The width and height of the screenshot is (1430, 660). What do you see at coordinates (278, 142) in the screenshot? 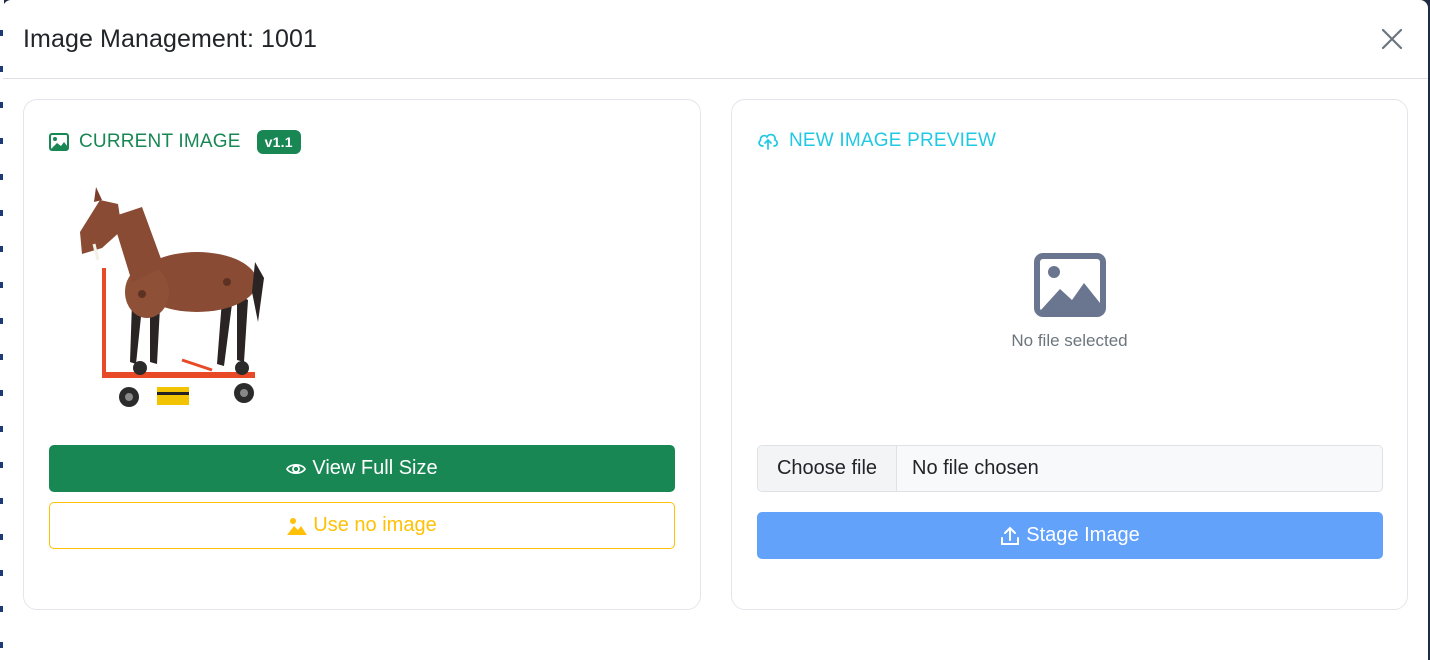
I see `version-badge: v1.1` at bounding box center [278, 142].